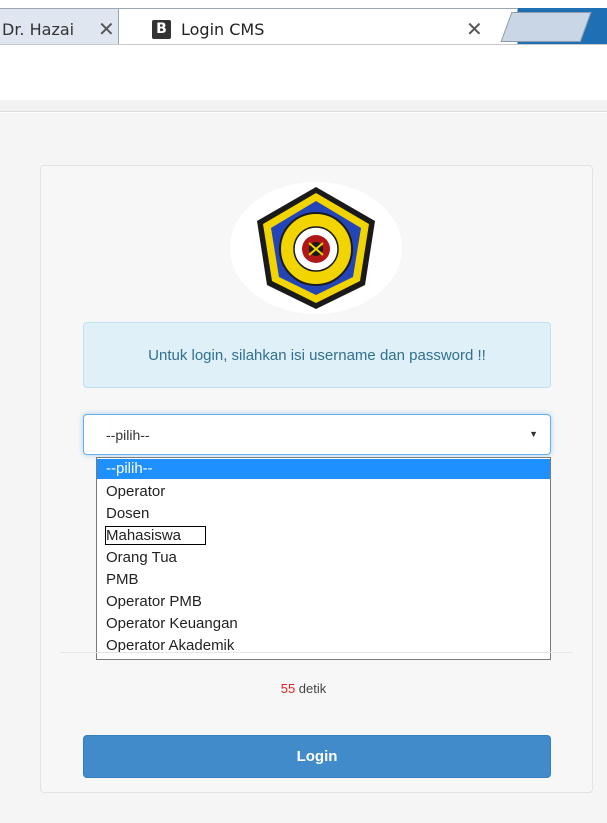 The image size is (607, 823). I want to click on tab-inactive-close-icon: ✕, so click(106, 29).